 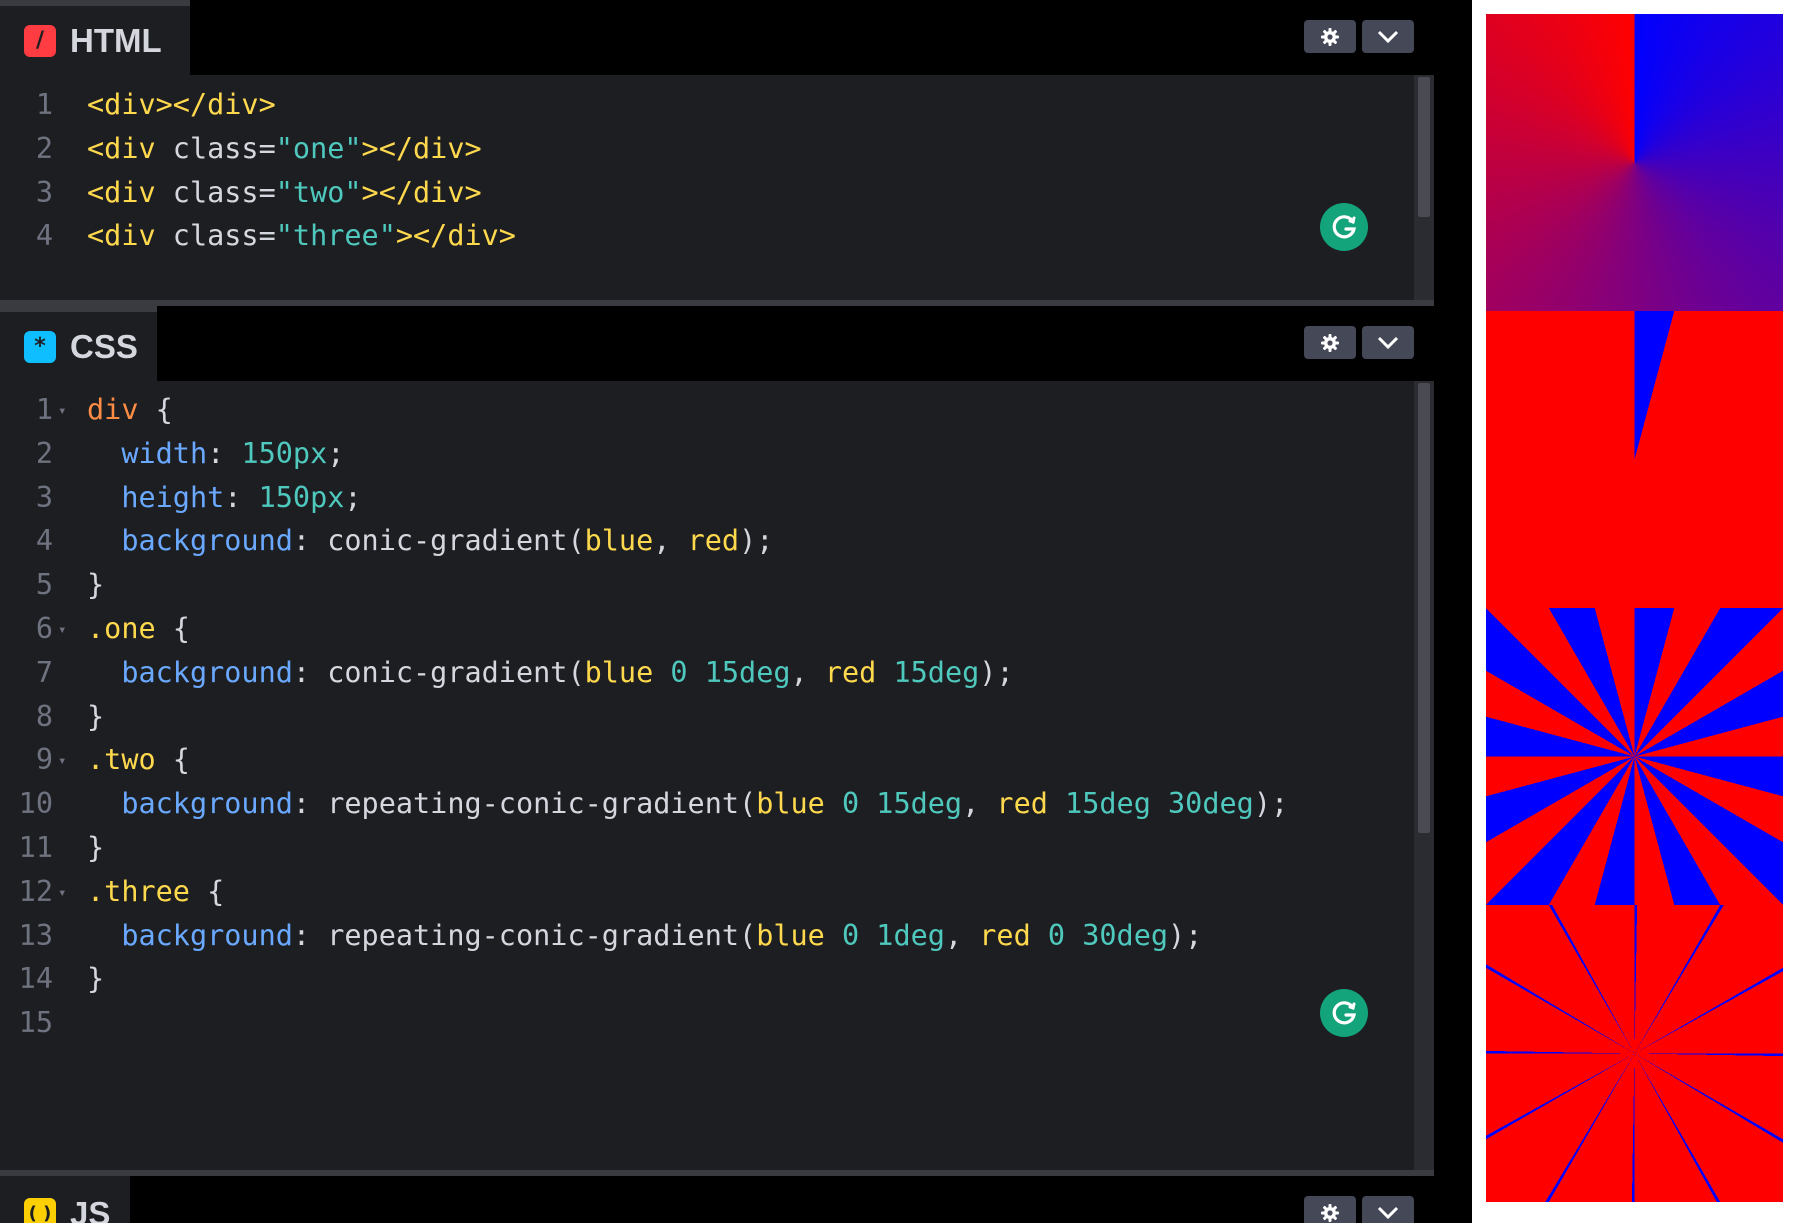 I want to click on code-line: 3 height: 150px;, so click(x=700, y=498).